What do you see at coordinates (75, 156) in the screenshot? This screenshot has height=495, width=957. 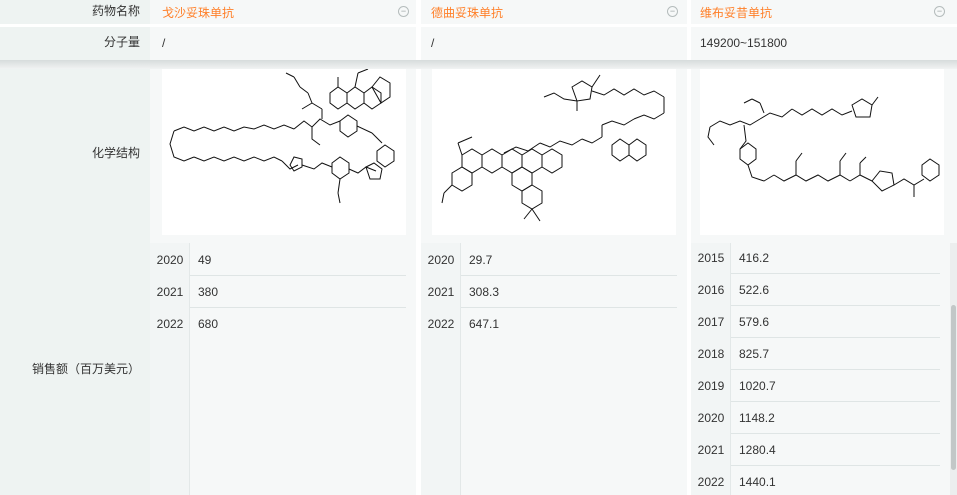 I see `label-chemical-structure: 化学结构` at bounding box center [75, 156].